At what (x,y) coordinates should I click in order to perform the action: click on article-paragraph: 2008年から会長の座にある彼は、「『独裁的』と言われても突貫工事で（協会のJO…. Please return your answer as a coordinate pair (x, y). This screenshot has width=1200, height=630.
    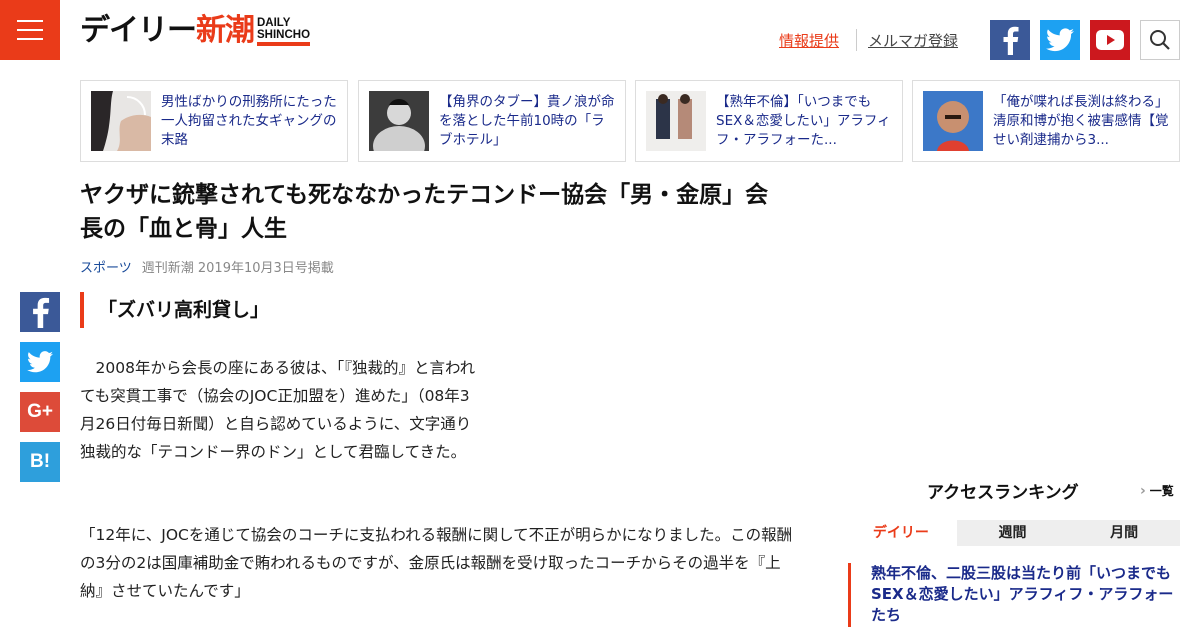
    Looking at the image, I should click on (278, 410).